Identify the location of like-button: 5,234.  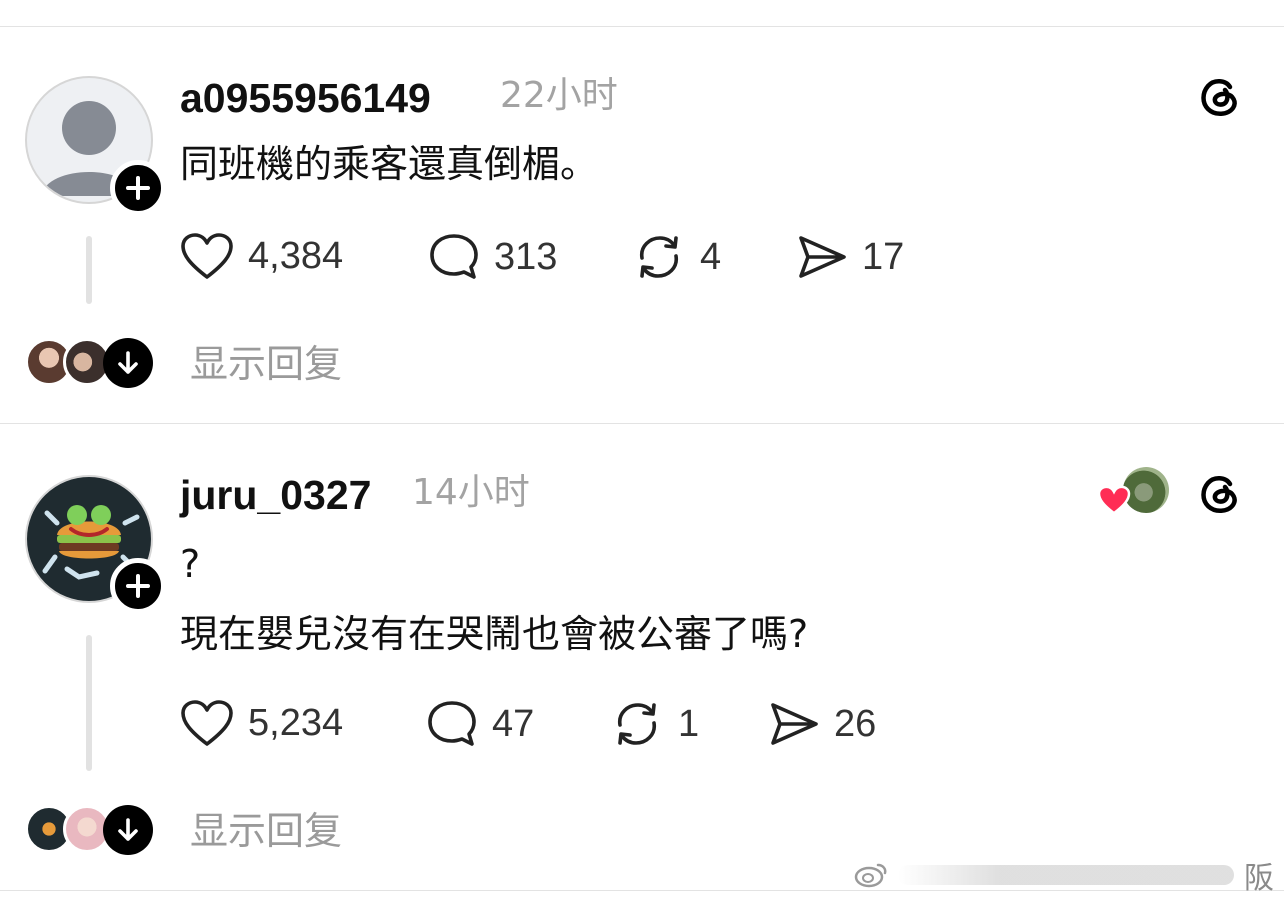
(261, 723).